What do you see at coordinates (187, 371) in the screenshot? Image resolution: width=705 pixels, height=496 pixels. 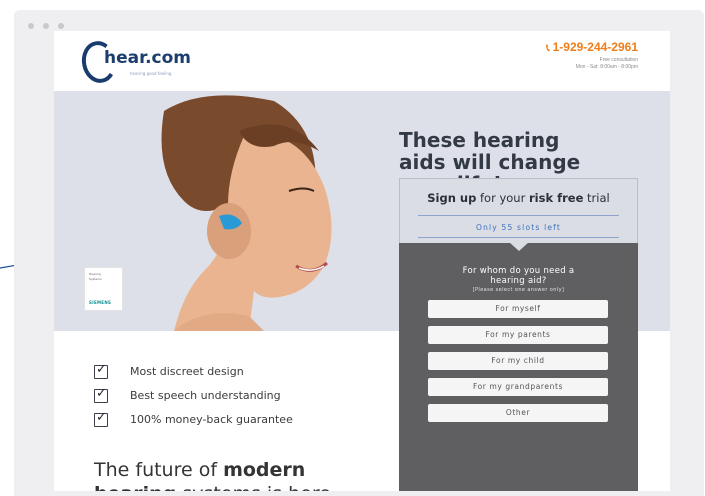 I see `feature-text: Most discreet design` at bounding box center [187, 371].